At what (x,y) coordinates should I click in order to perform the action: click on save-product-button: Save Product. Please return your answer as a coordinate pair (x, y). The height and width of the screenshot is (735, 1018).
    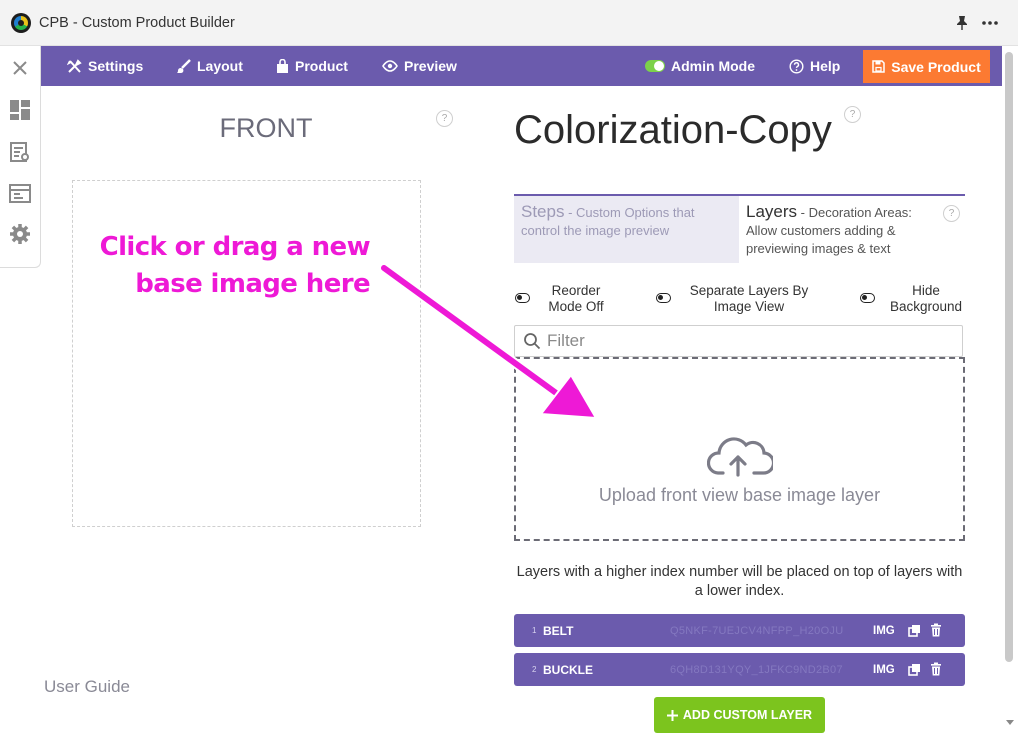
    Looking at the image, I should click on (926, 66).